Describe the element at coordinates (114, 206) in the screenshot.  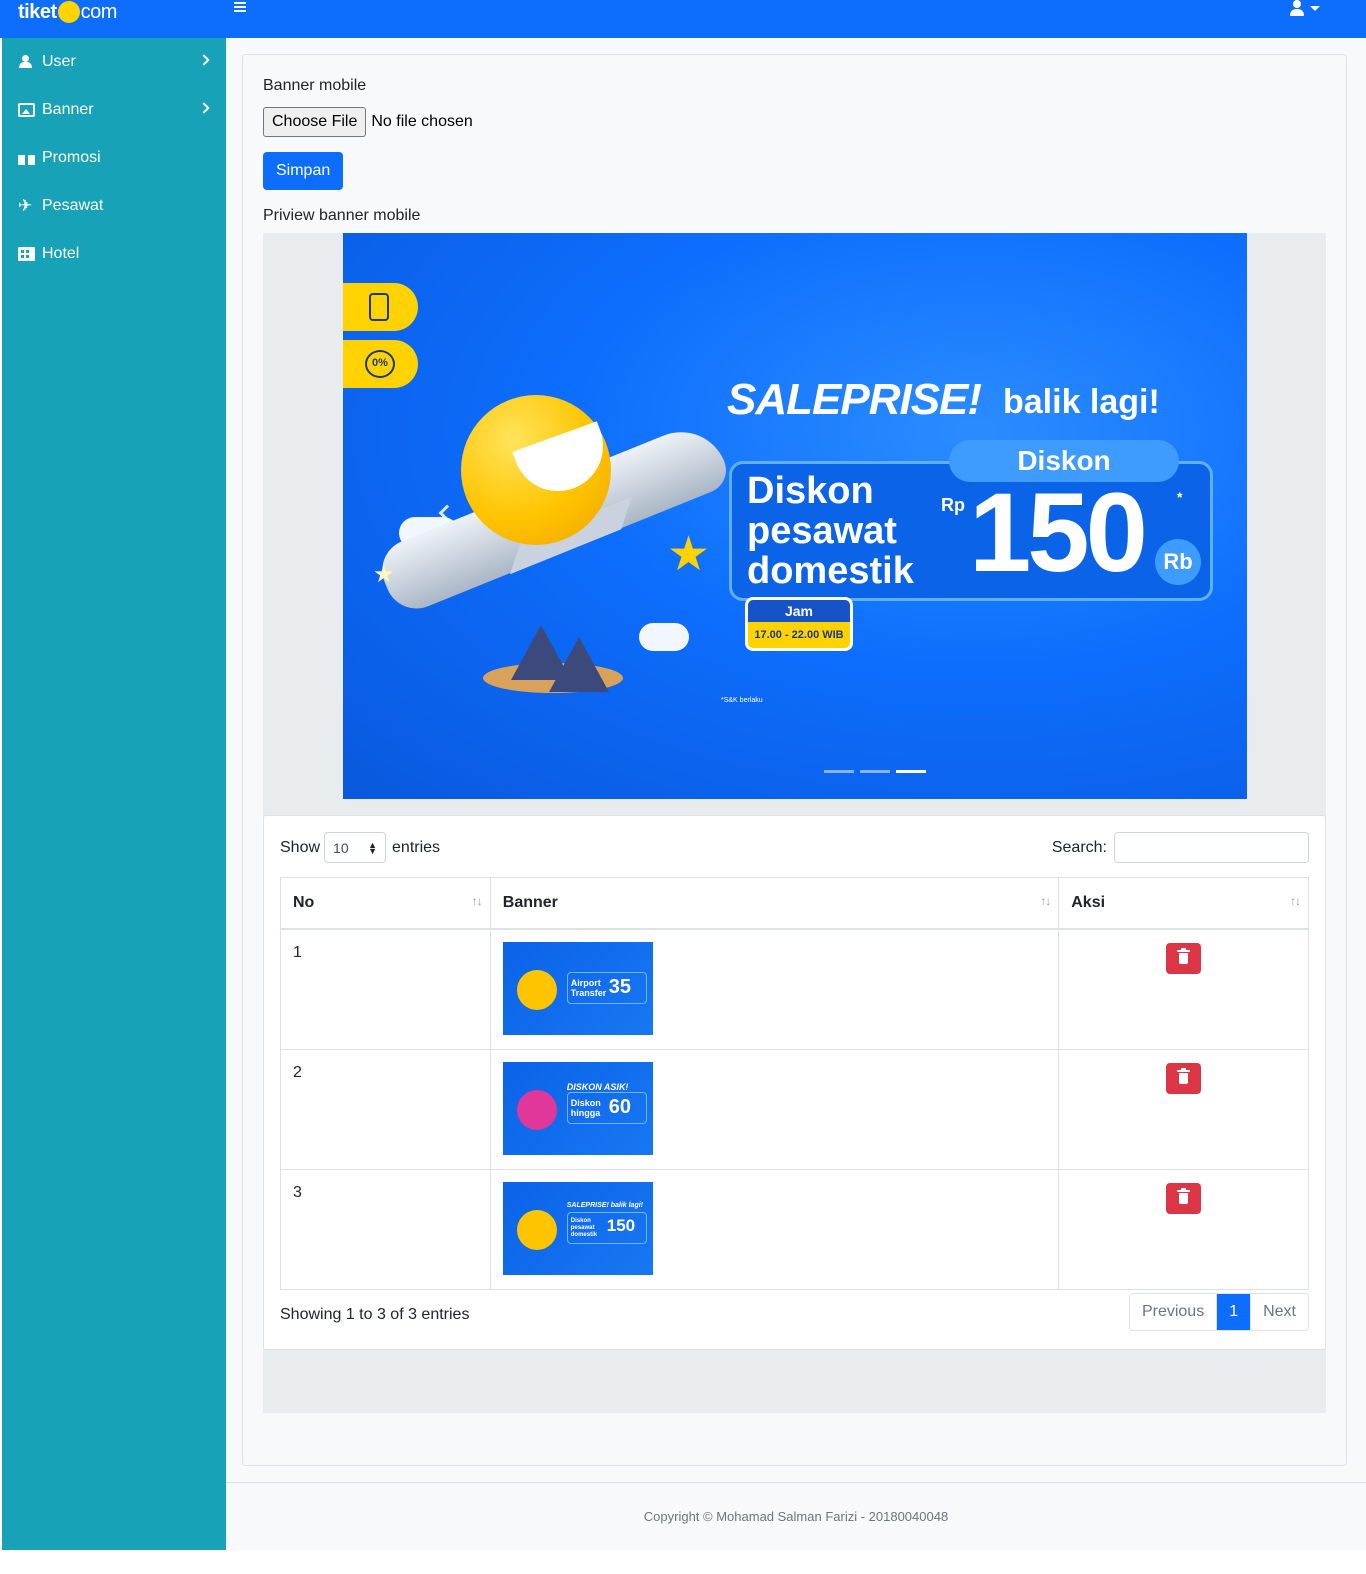
I see `sidebar-item-pesawat: ✈ Pesawat` at that location.